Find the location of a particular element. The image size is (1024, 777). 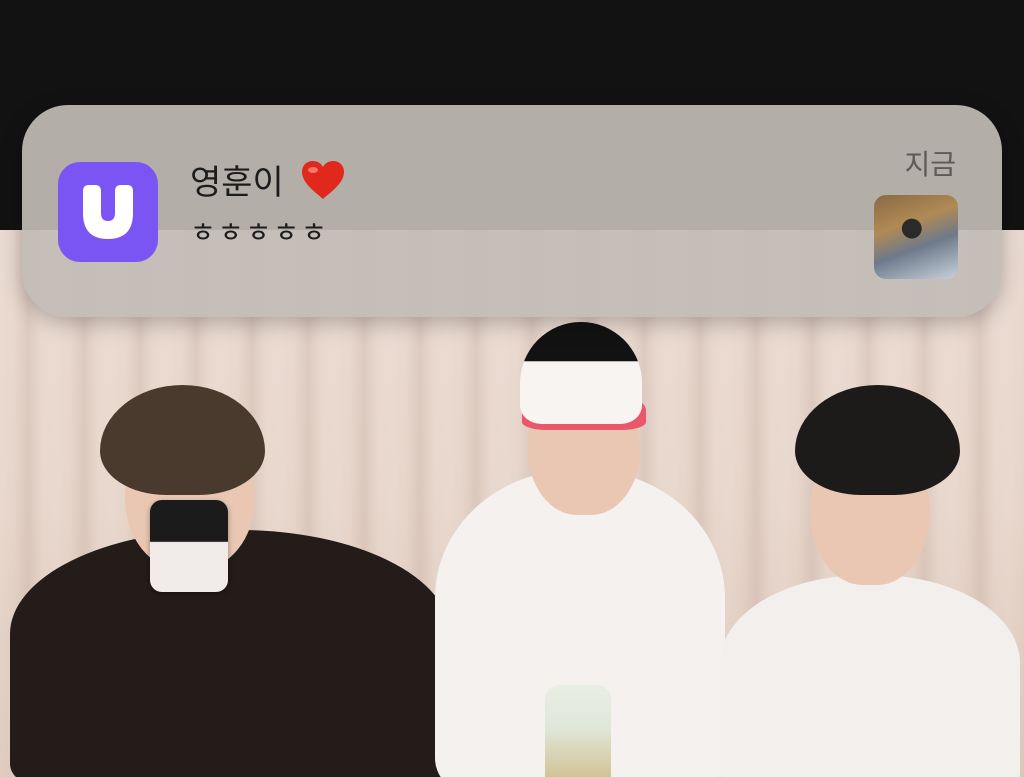

notification-message: ㅎㅎㅎㅎㅎ is located at coordinates (259, 232).